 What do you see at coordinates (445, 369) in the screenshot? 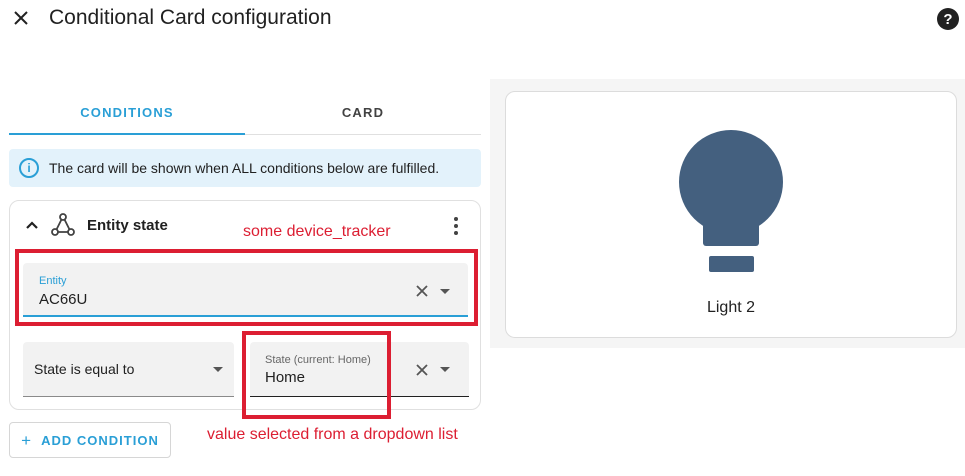
I see `state-dropdown-arrow` at bounding box center [445, 369].